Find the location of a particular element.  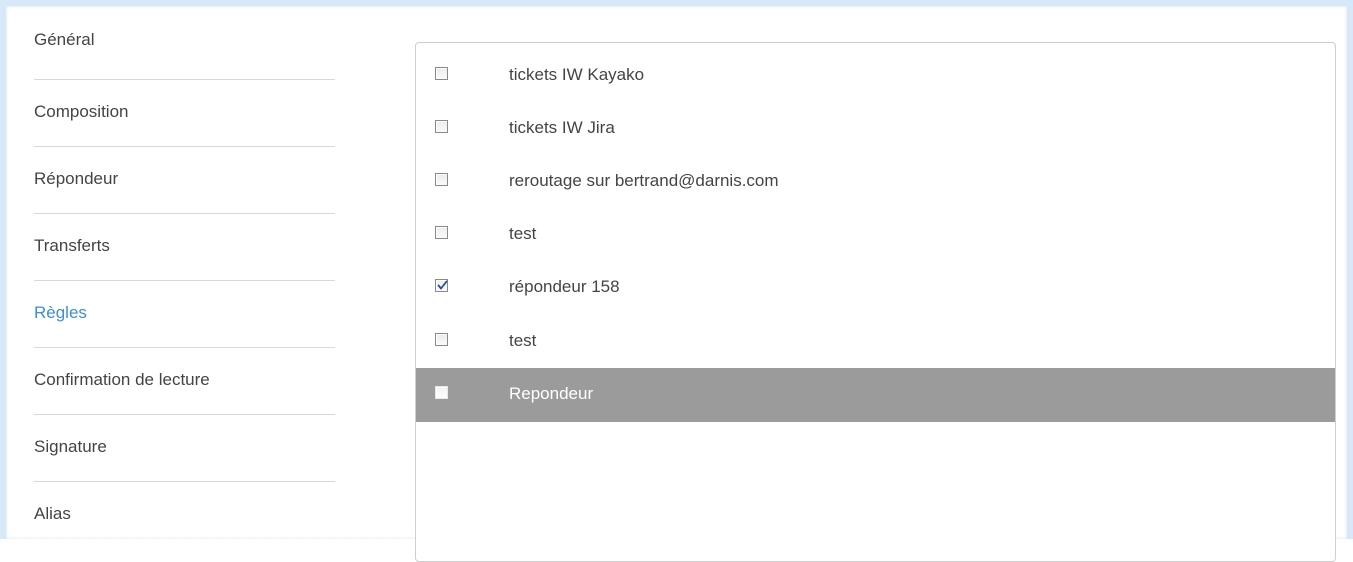

sidebar-item-label: Général is located at coordinates (64, 39).